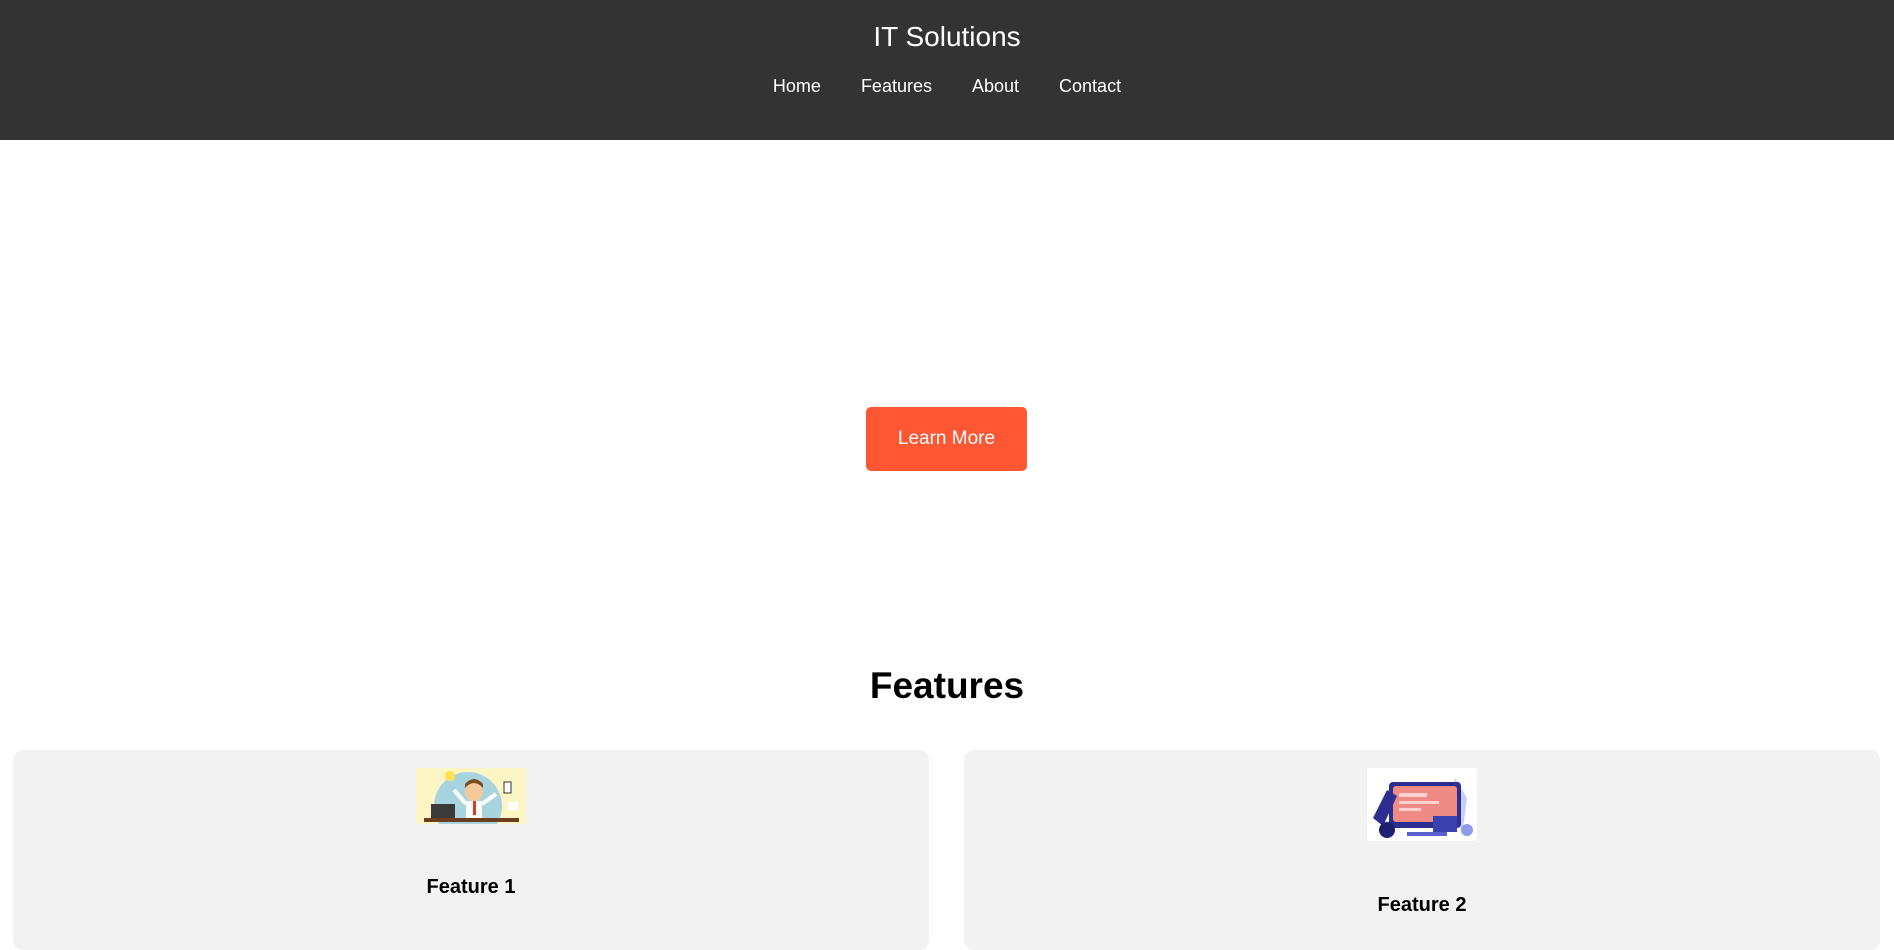  What do you see at coordinates (471, 796) in the screenshot?
I see `office-worker-illustration` at bounding box center [471, 796].